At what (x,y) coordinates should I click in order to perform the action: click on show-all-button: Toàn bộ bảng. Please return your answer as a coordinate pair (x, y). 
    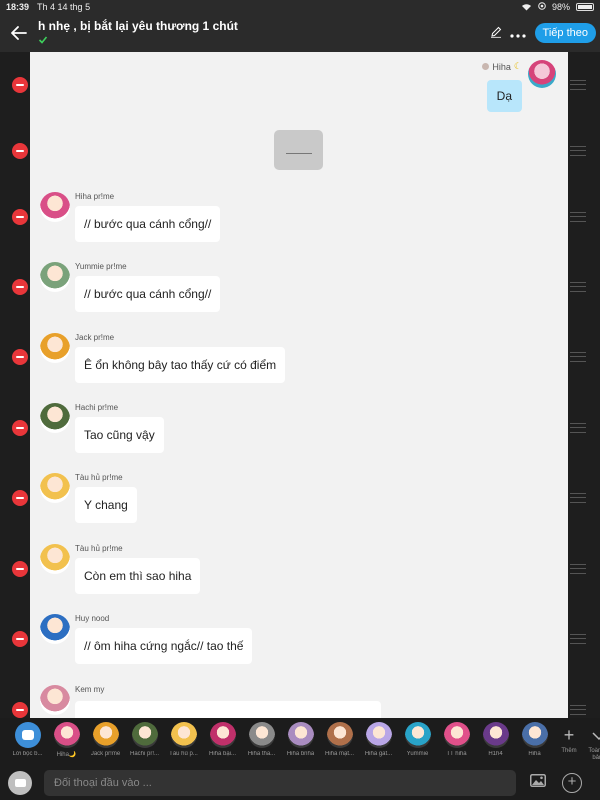
    Looking at the image, I should click on (592, 742).